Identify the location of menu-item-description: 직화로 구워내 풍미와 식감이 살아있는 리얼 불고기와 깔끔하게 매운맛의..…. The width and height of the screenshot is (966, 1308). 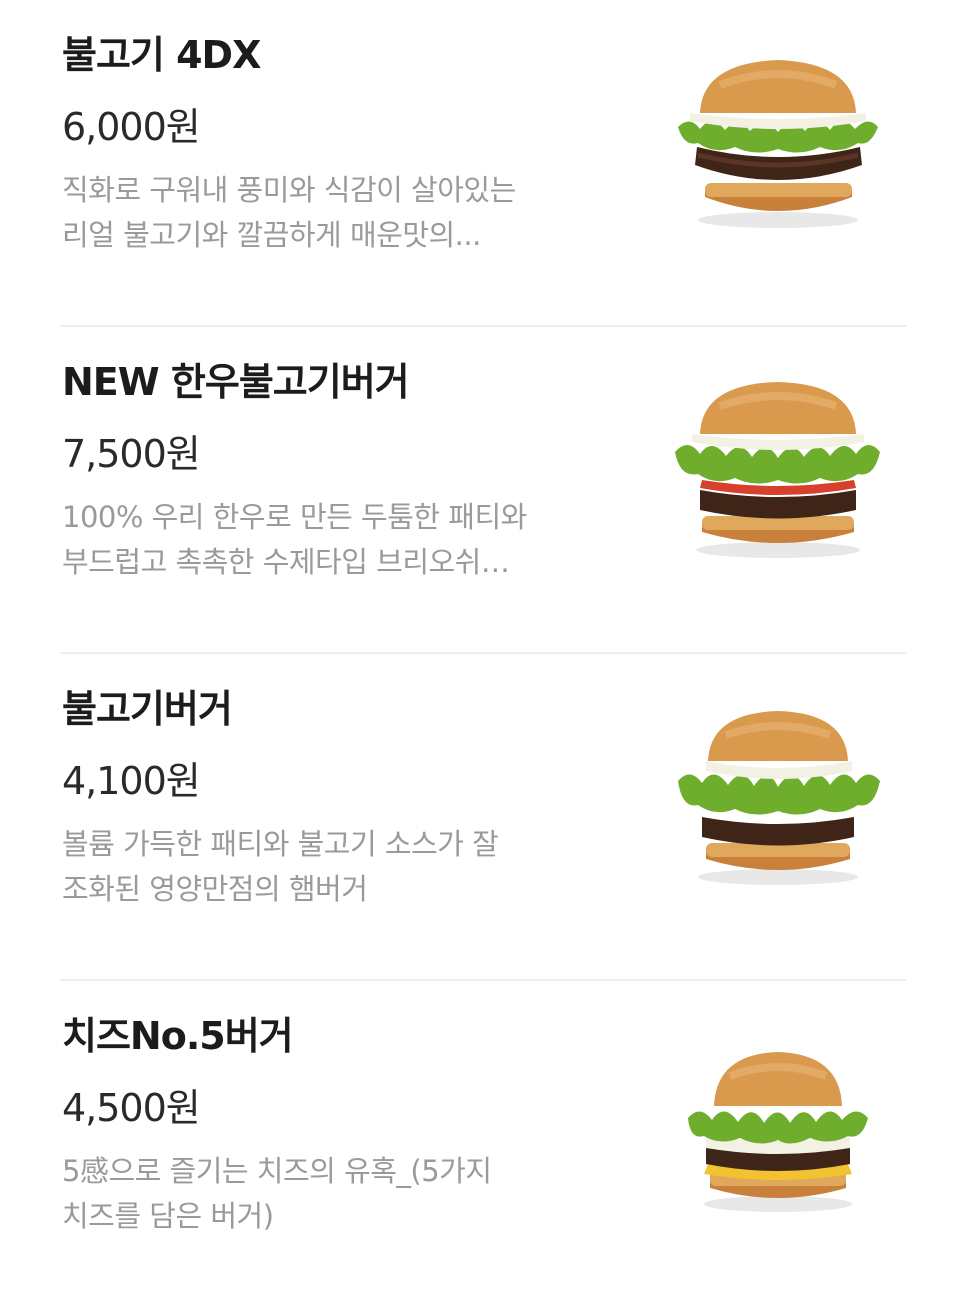
(342, 213).